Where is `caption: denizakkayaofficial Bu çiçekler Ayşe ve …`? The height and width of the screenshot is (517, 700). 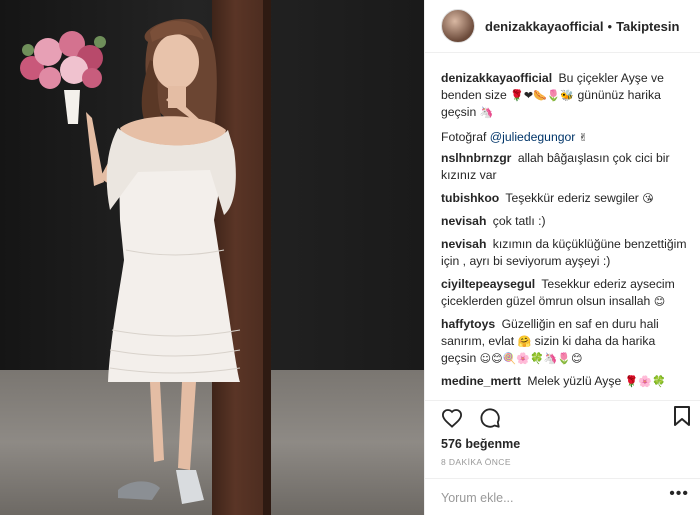
caption: denizakkayaofficial Bu çiçekler Ayşe ve … is located at coordinates (565, 95).